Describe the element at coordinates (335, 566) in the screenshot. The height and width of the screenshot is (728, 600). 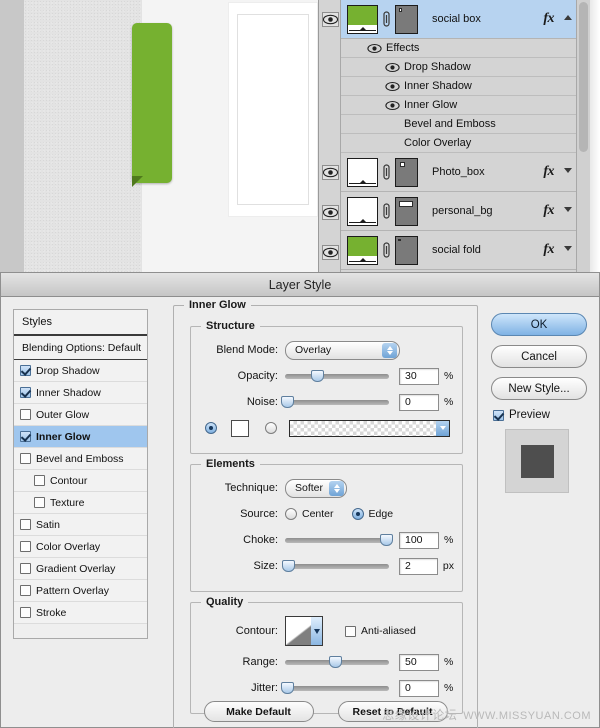
I see `size-slider` at that location.